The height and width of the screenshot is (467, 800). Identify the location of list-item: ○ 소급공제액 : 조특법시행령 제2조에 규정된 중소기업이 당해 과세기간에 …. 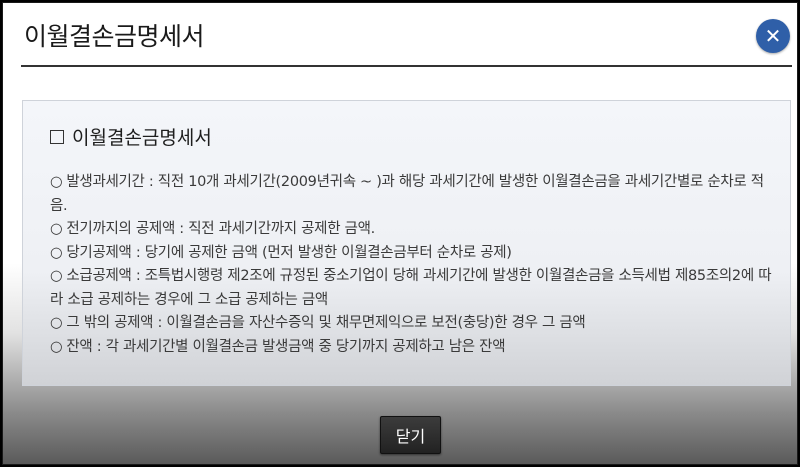
(415, 288).